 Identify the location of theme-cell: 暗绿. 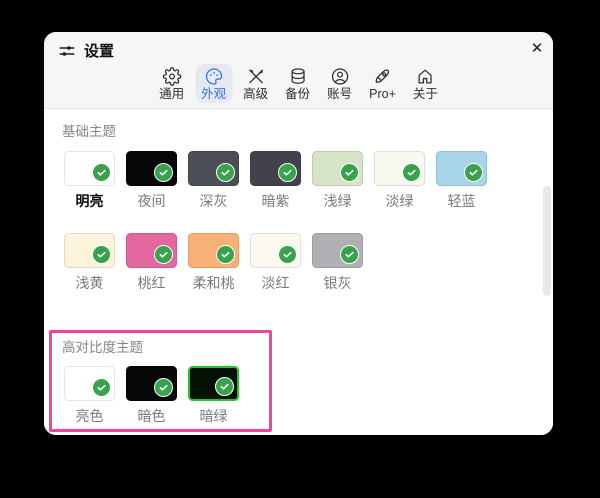
(213, 396).